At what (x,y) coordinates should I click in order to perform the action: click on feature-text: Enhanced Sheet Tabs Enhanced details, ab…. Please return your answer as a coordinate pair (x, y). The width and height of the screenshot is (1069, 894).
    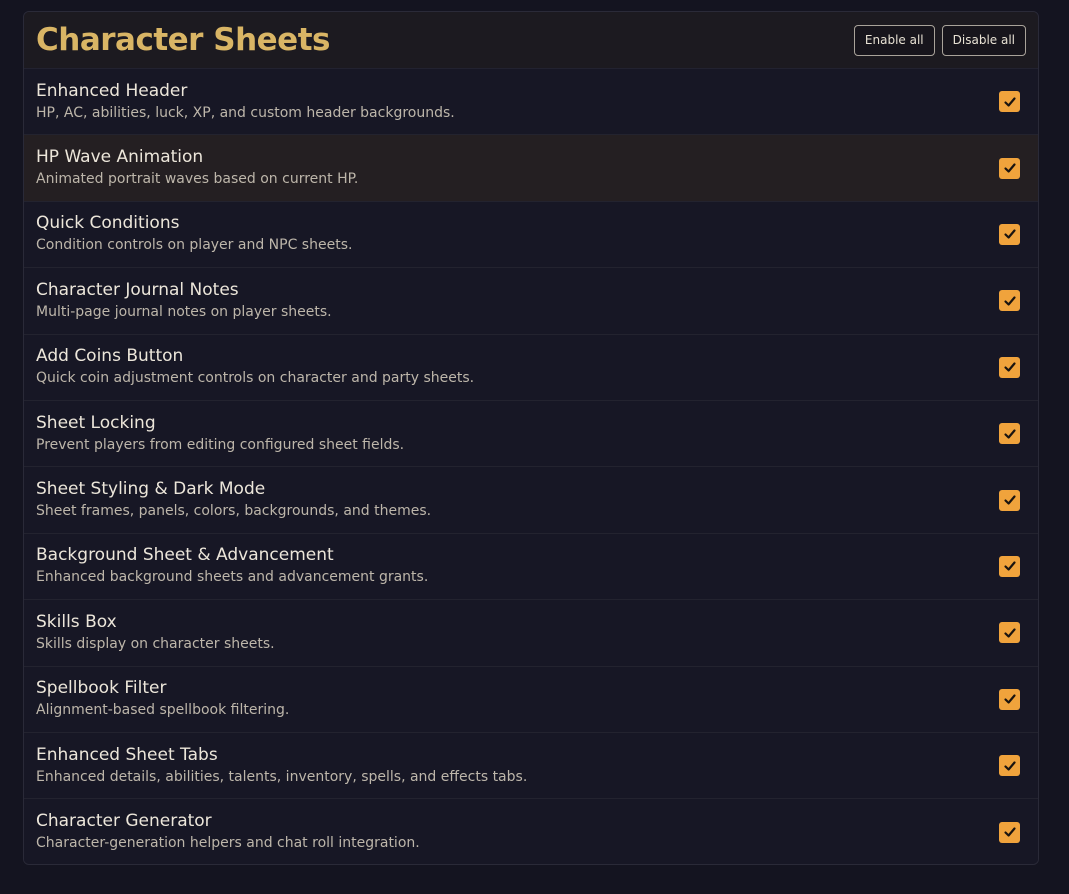
    Looking at the image, I should click on (281, 766).